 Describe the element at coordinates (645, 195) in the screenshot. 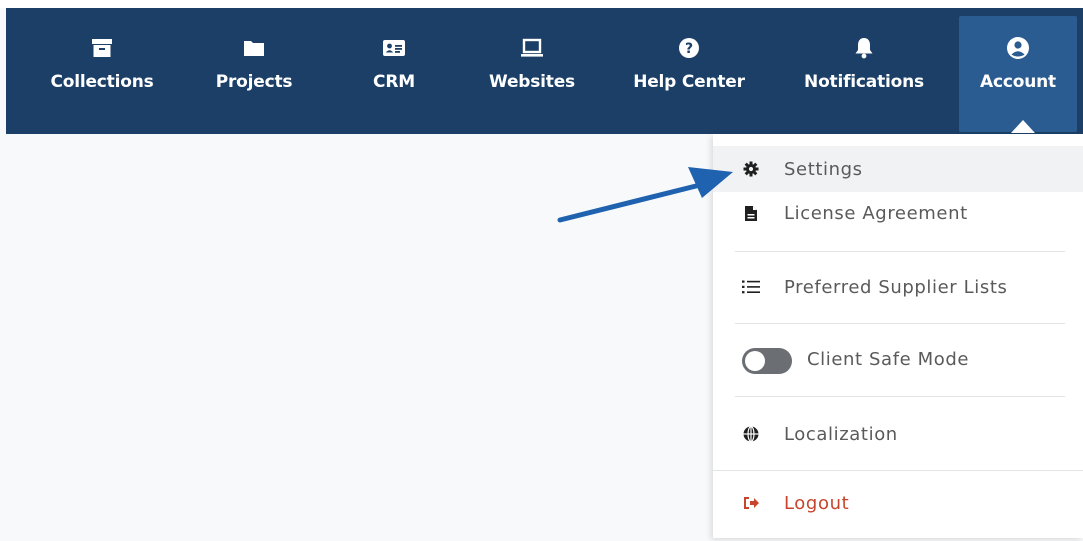

I see `annotation-arrow` at that location.